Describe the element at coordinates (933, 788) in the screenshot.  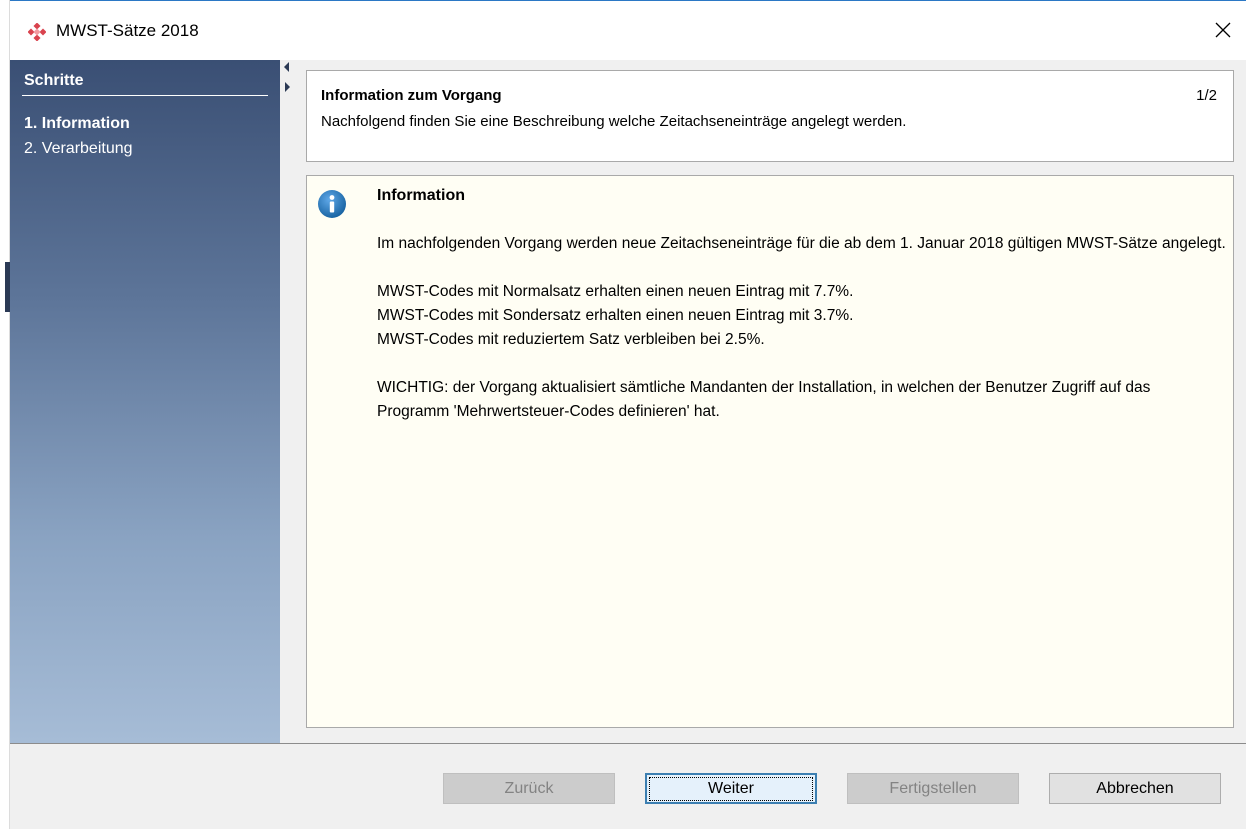
I see `finish-button: Fertigstellen` at that location.